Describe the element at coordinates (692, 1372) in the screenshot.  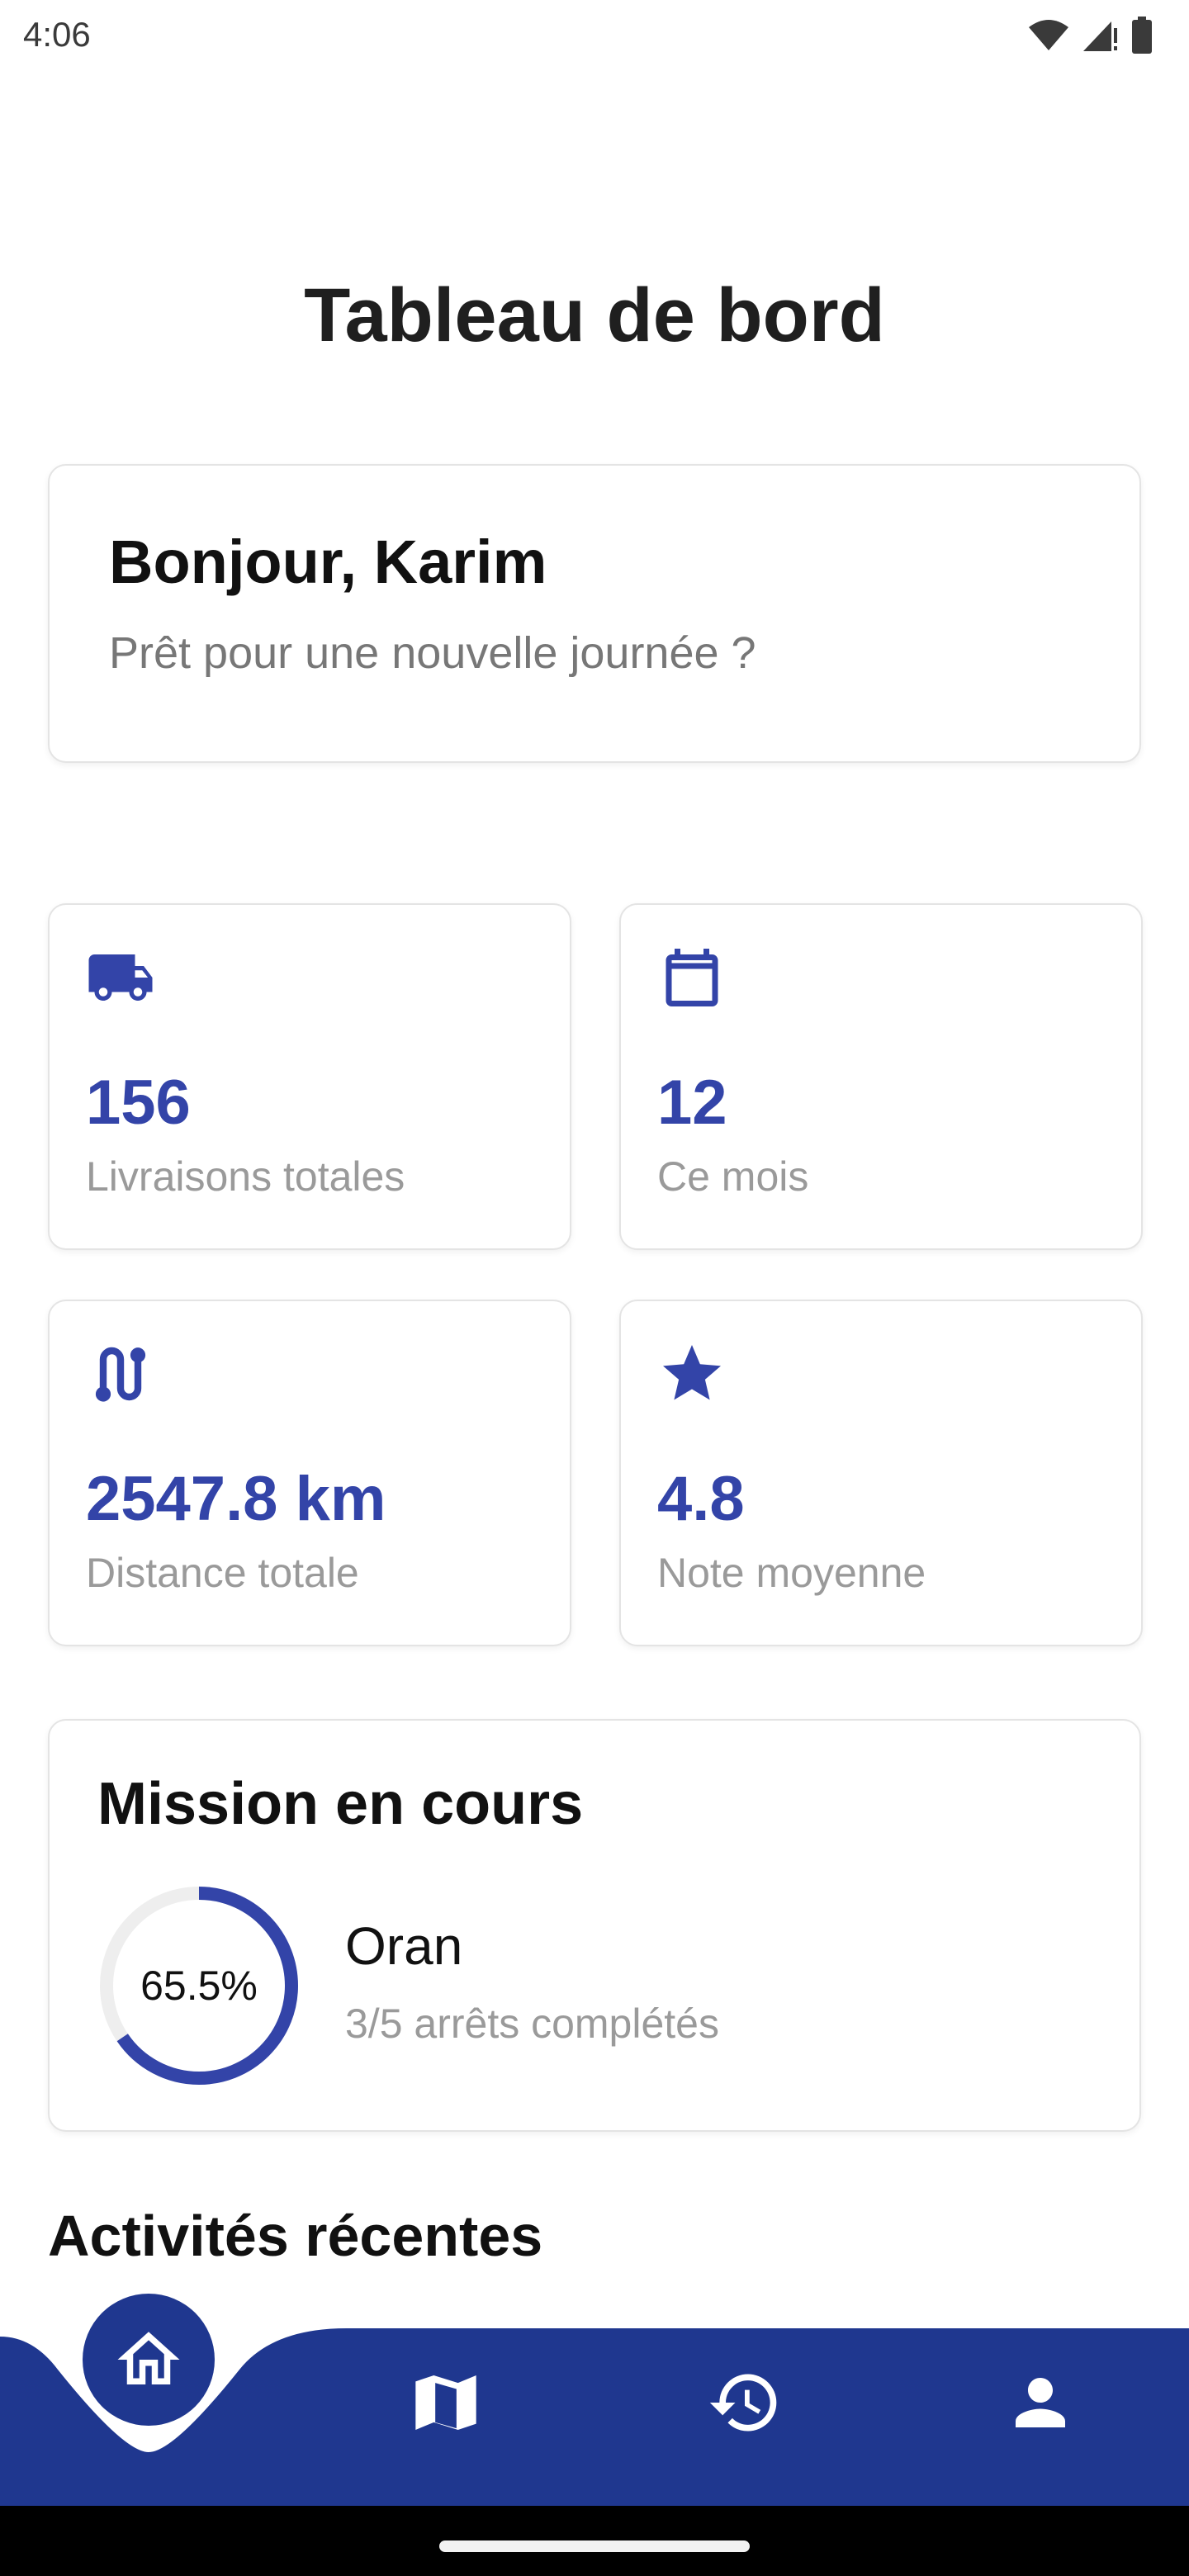
I see `star-icon` at that location.